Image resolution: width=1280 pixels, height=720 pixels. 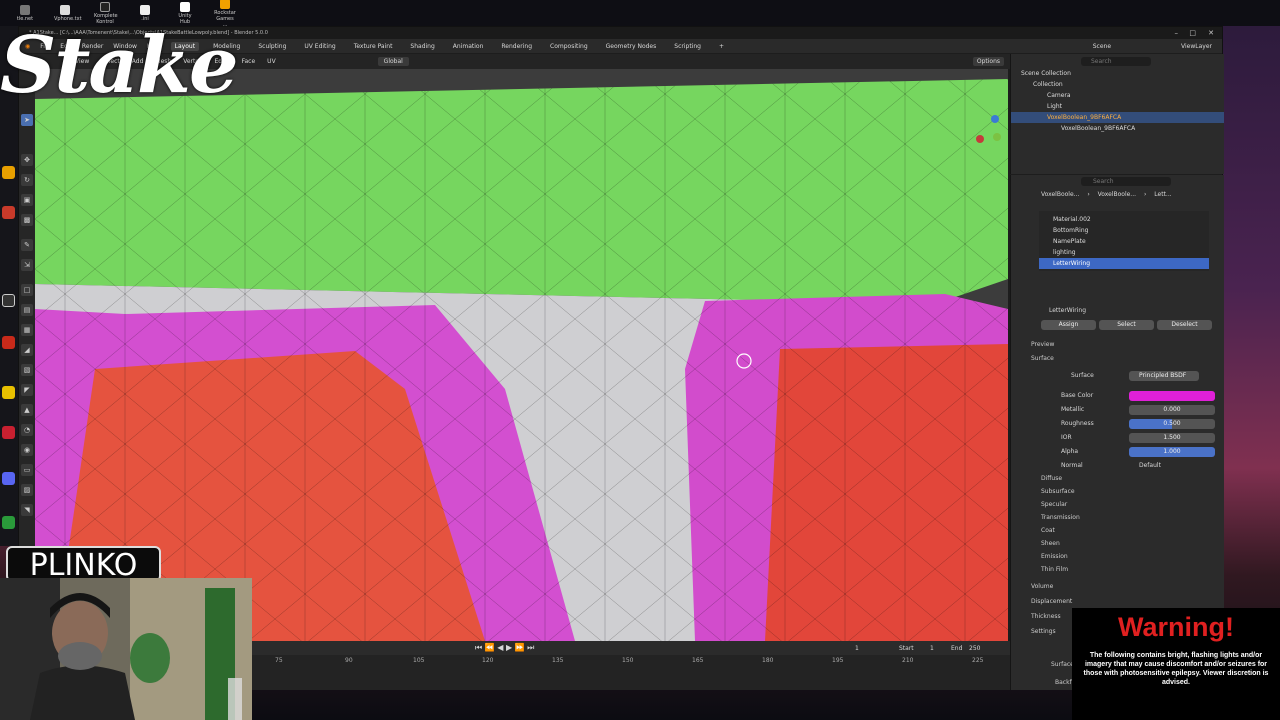 I want to click on playback-controls: ⏮ ⏪ ◀ ▶ ⏩ ⏭, so click(x=504, y=648).